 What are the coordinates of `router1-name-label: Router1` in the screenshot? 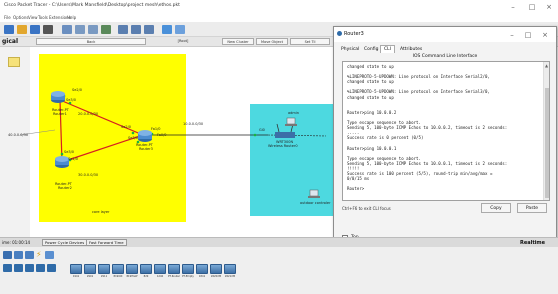 It's located at (60, 114).